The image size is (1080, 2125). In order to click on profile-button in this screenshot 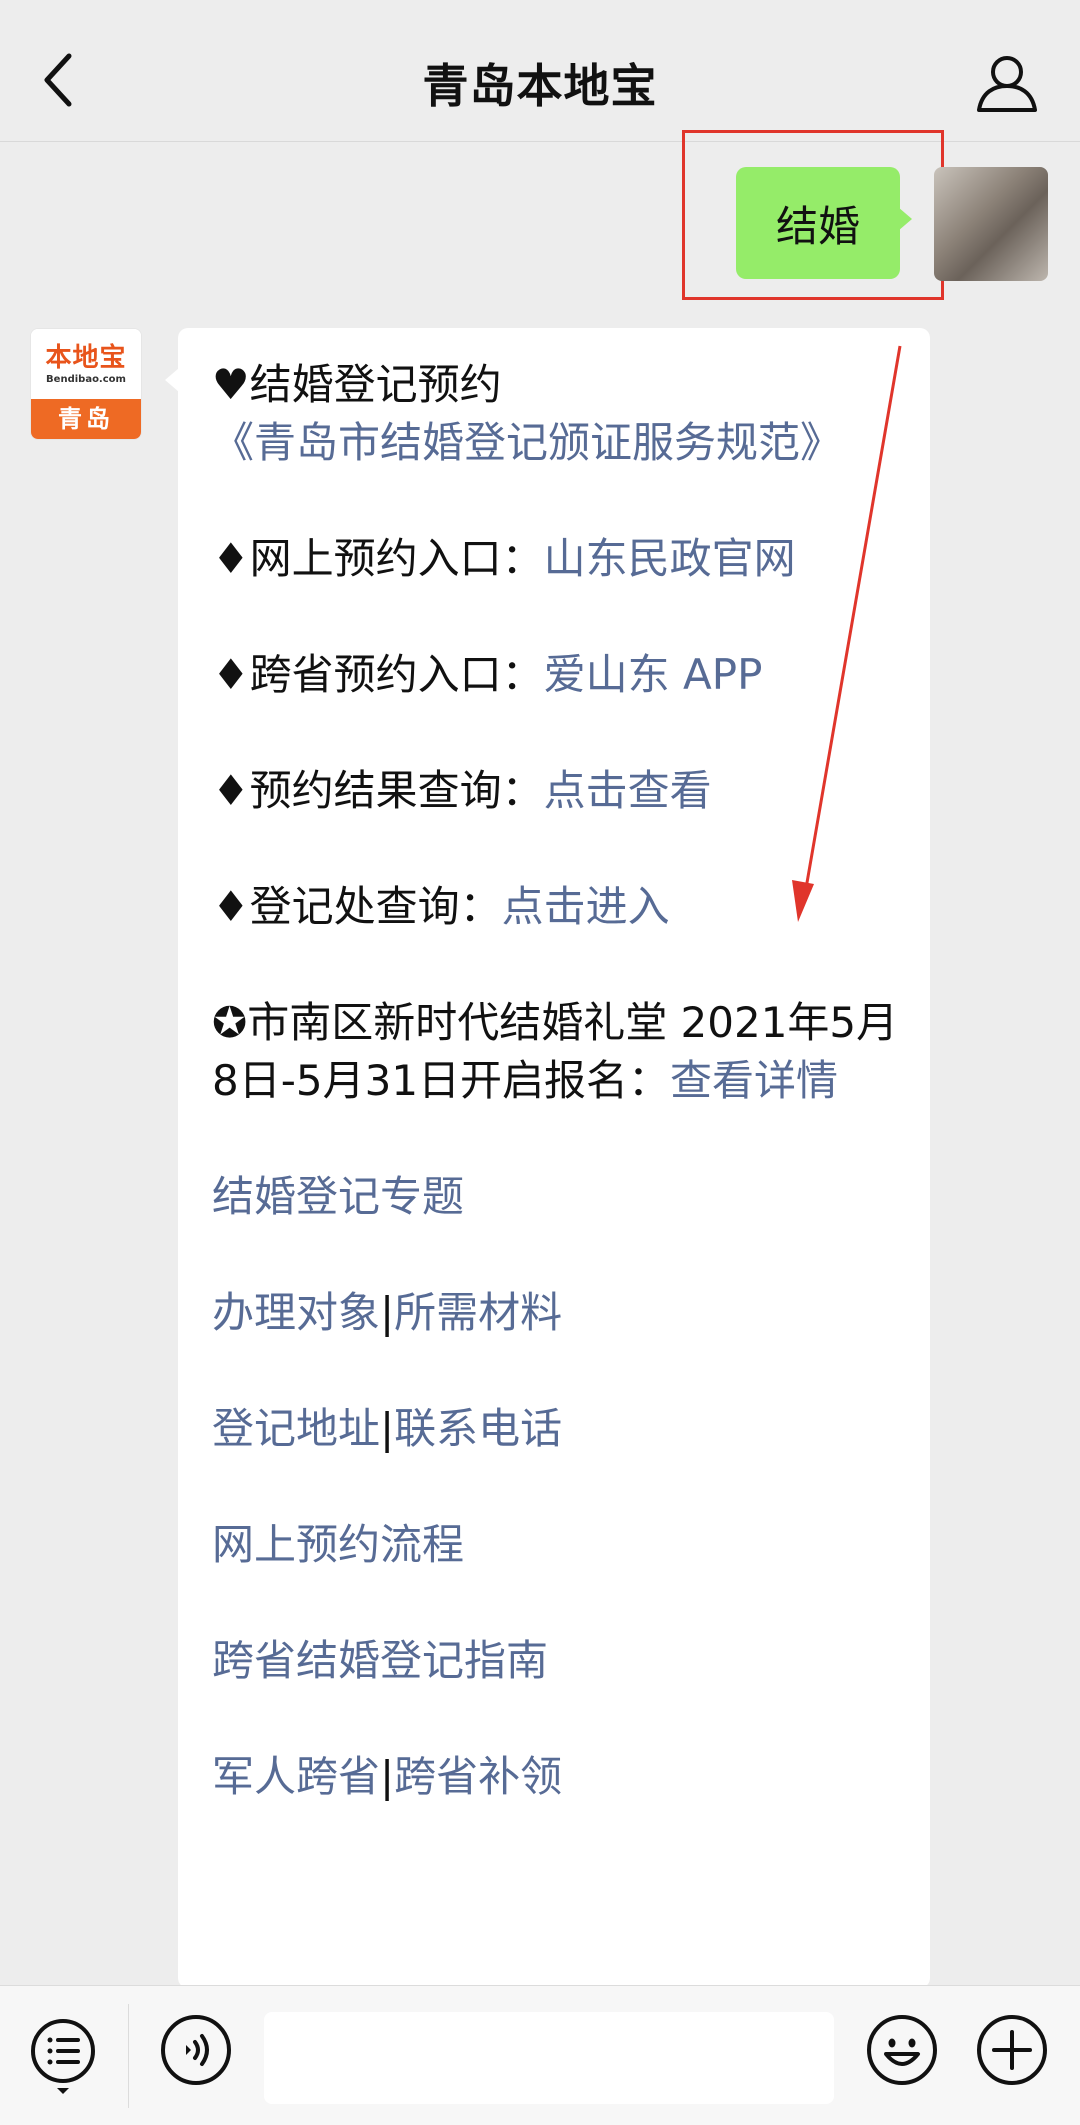, I will do `click(1007, 83)`.